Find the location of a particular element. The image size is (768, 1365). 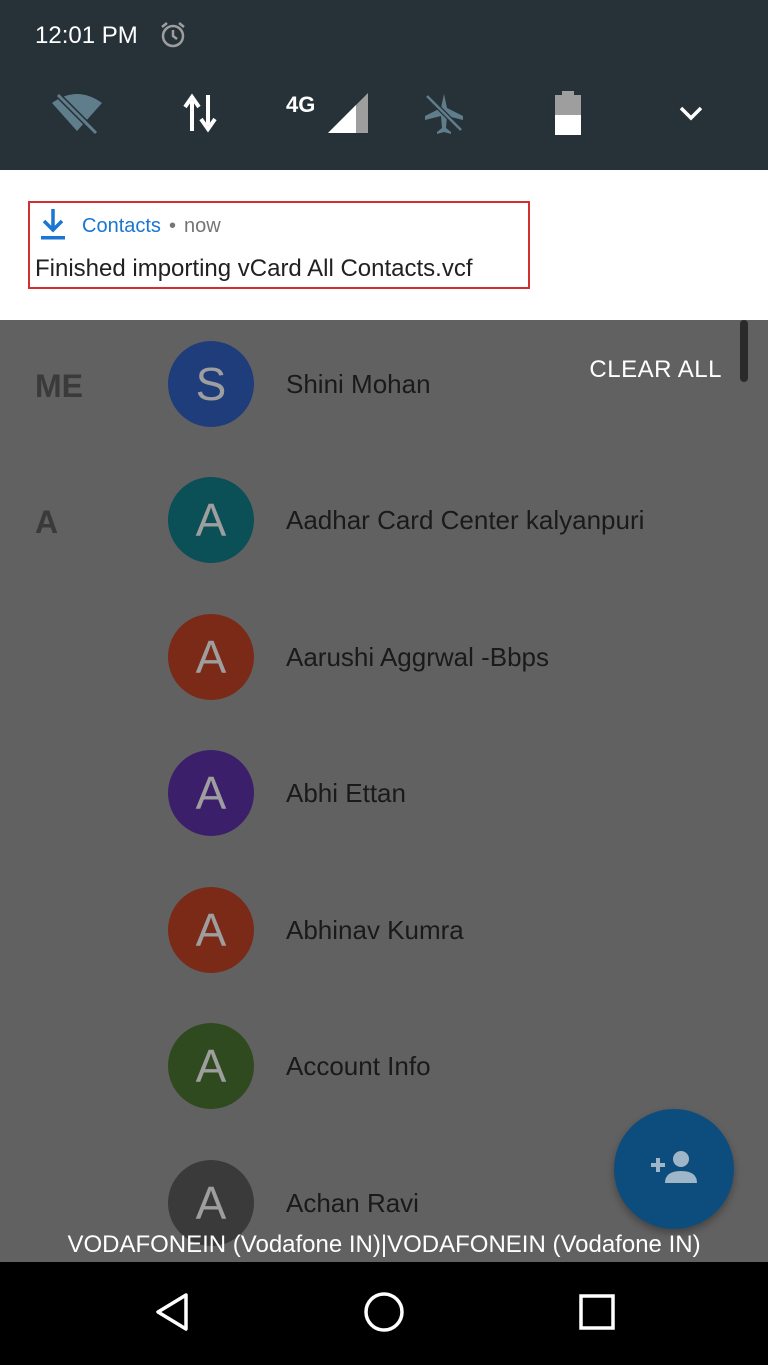

contact-item: A Aadhar Card Center kalyanpuri is located at coordinates (468, 520).